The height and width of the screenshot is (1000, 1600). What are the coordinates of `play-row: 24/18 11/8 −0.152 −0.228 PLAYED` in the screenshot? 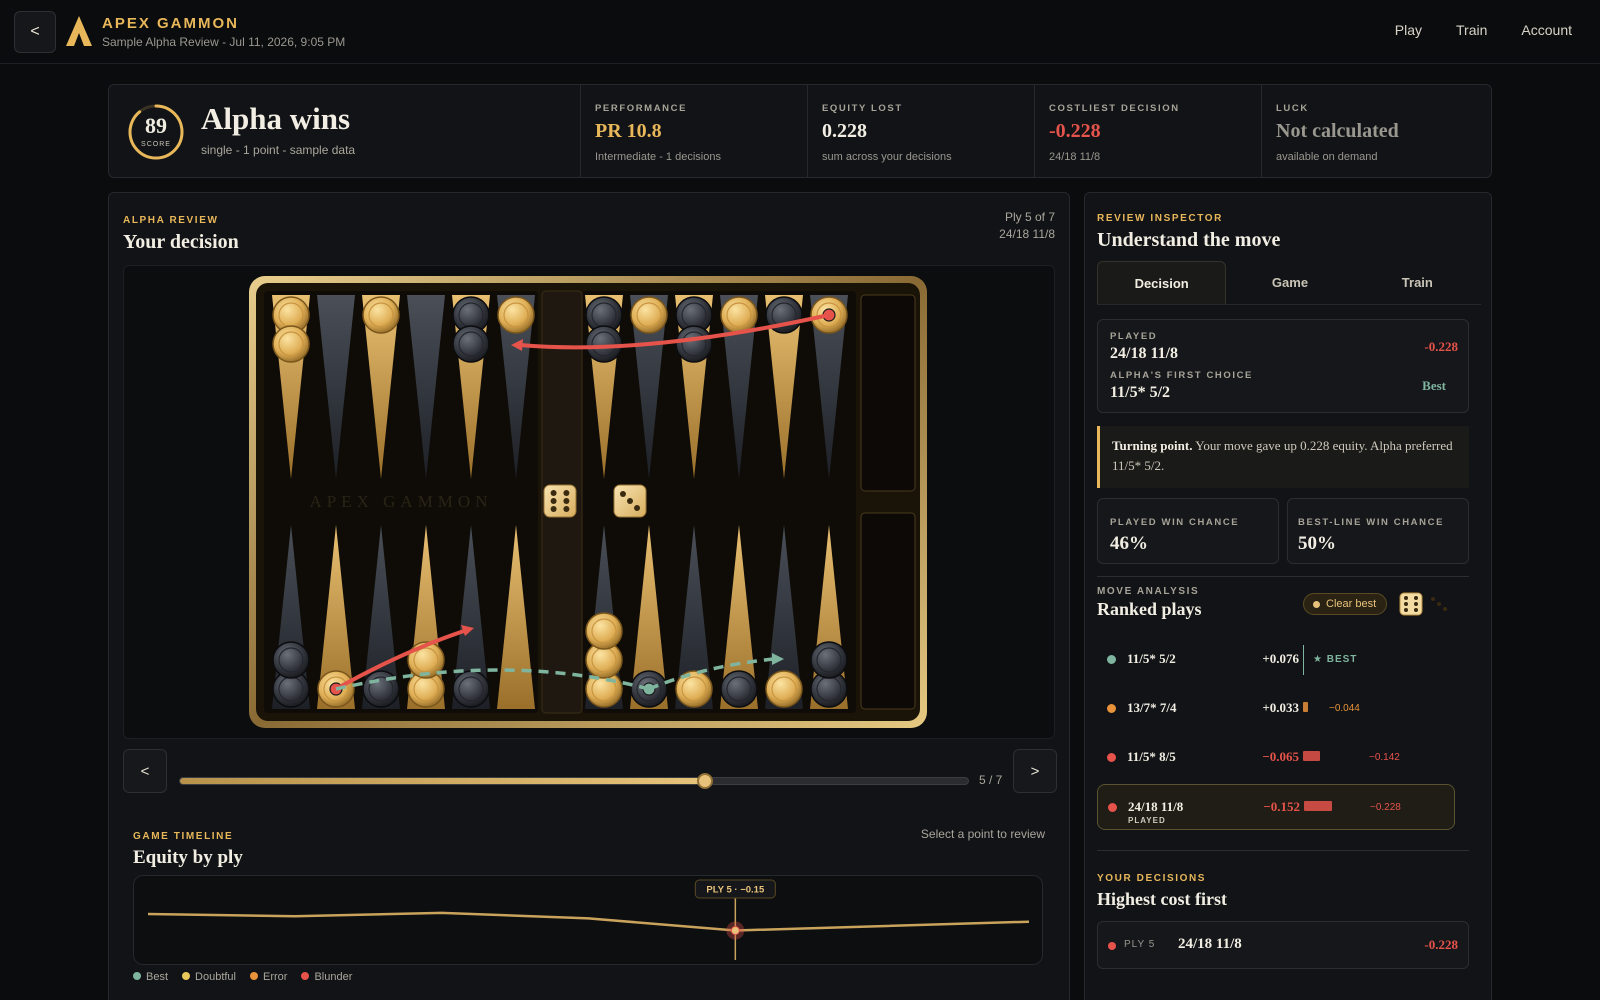 It's located at (1276, 807).